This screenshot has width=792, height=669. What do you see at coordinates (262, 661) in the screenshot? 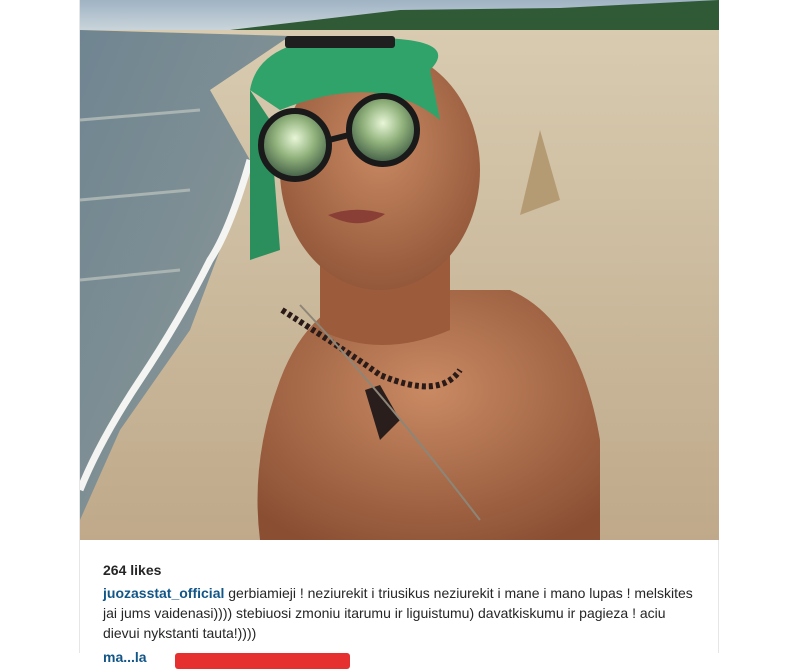
I see `redaction-bar` at bounding box center [262, 661].